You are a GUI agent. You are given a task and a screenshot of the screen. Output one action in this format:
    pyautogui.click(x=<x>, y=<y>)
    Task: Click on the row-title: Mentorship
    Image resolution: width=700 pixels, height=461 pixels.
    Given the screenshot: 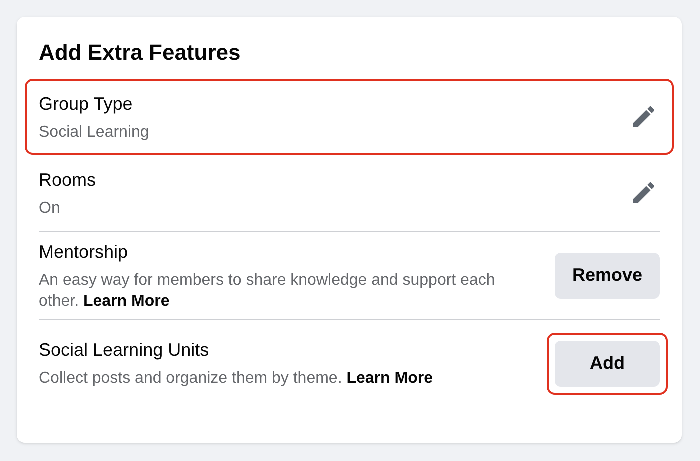 What is the action you would take?
    pyautogui.click(x=84, y=252)
    